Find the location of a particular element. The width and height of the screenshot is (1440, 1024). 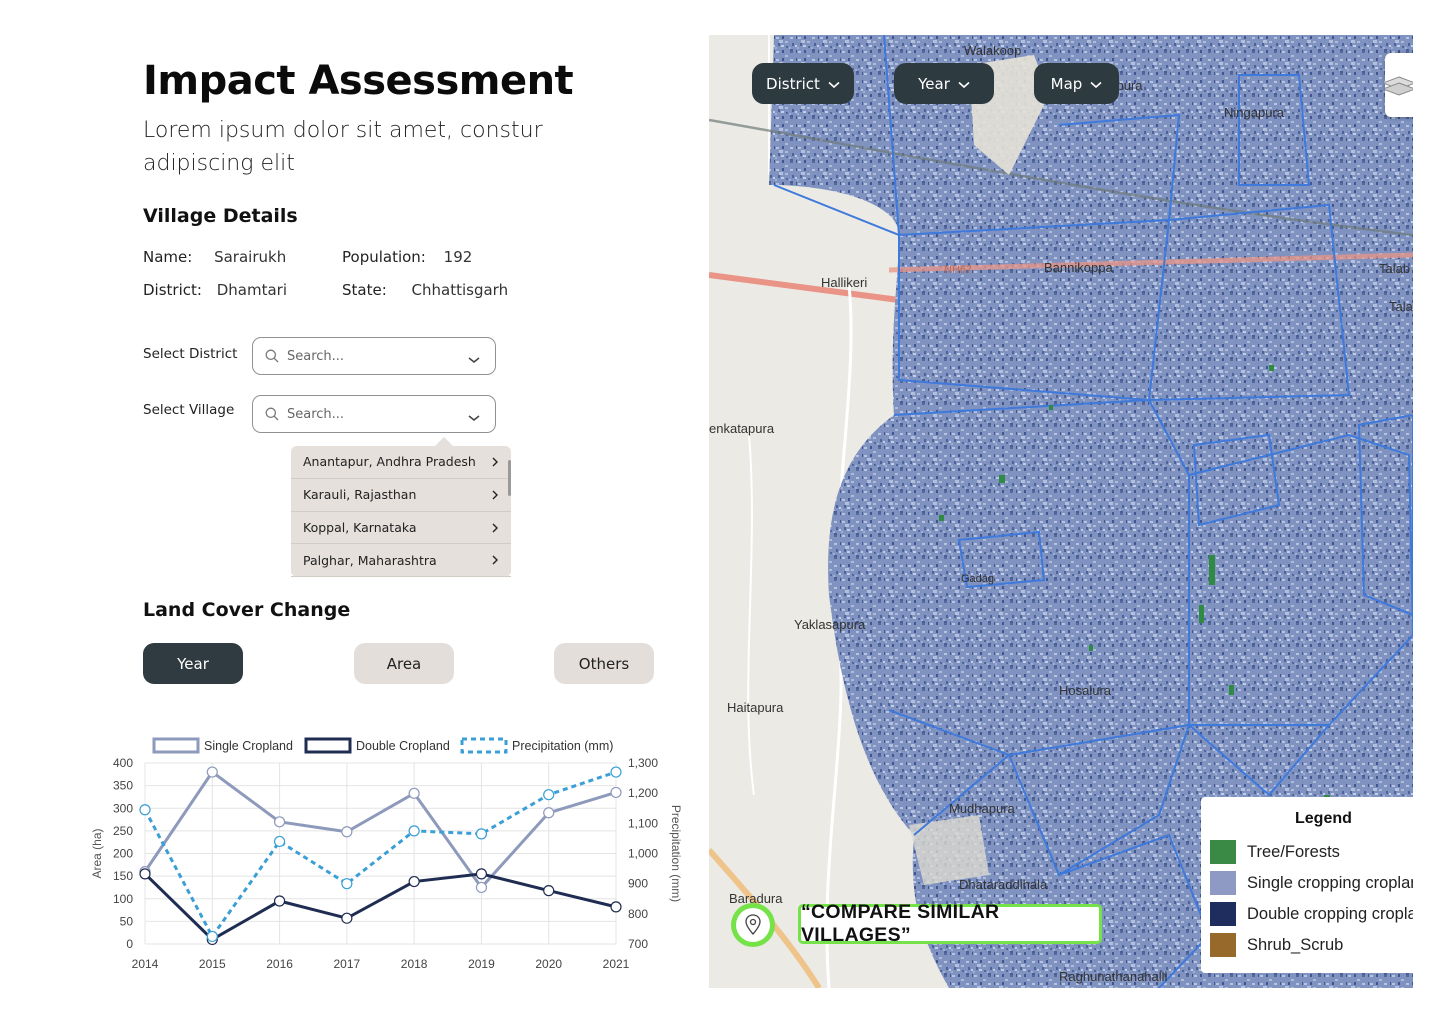

y2-tick-label: 1,300 is located at coordinates (643, 763).